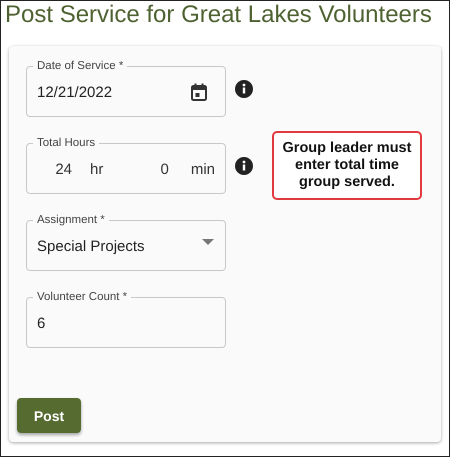 This screenshot has width=450, height=457. I want to click on field-value: 12/21/2022, so click(74, 92).